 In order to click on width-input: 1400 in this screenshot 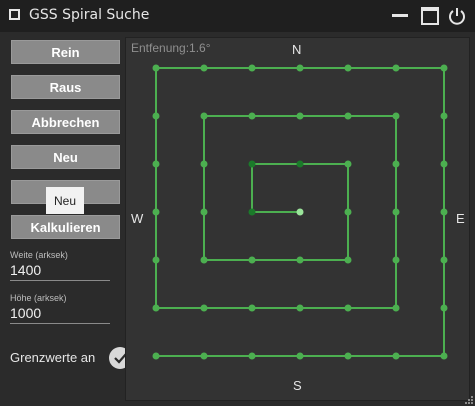, I will do `click(60, 271)`.